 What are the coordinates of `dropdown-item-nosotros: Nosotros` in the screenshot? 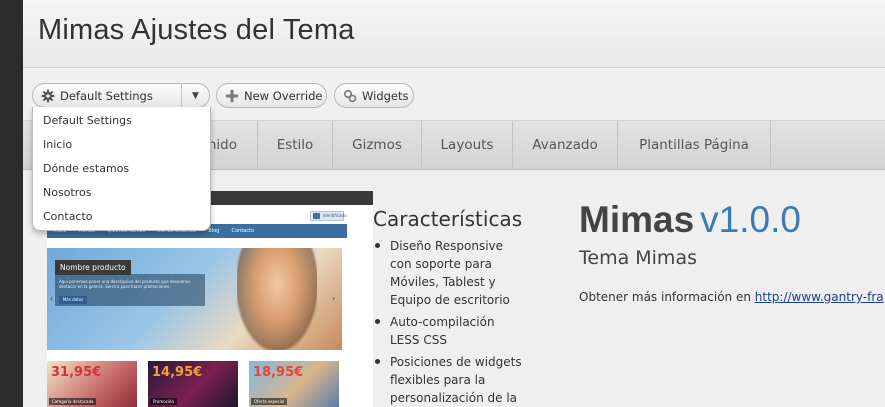 It's located at (121, 193).